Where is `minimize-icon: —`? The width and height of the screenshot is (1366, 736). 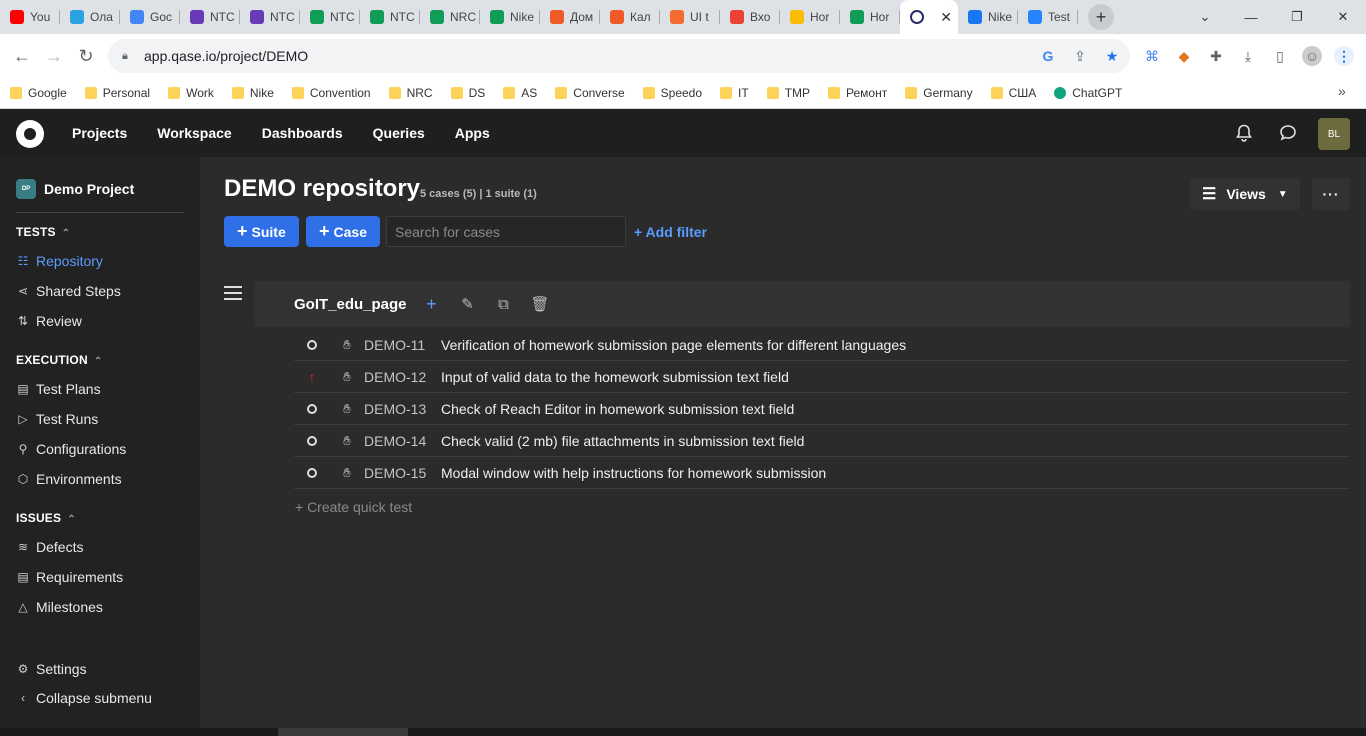
minimize-icon: — is located at coordinates (1251, 17).